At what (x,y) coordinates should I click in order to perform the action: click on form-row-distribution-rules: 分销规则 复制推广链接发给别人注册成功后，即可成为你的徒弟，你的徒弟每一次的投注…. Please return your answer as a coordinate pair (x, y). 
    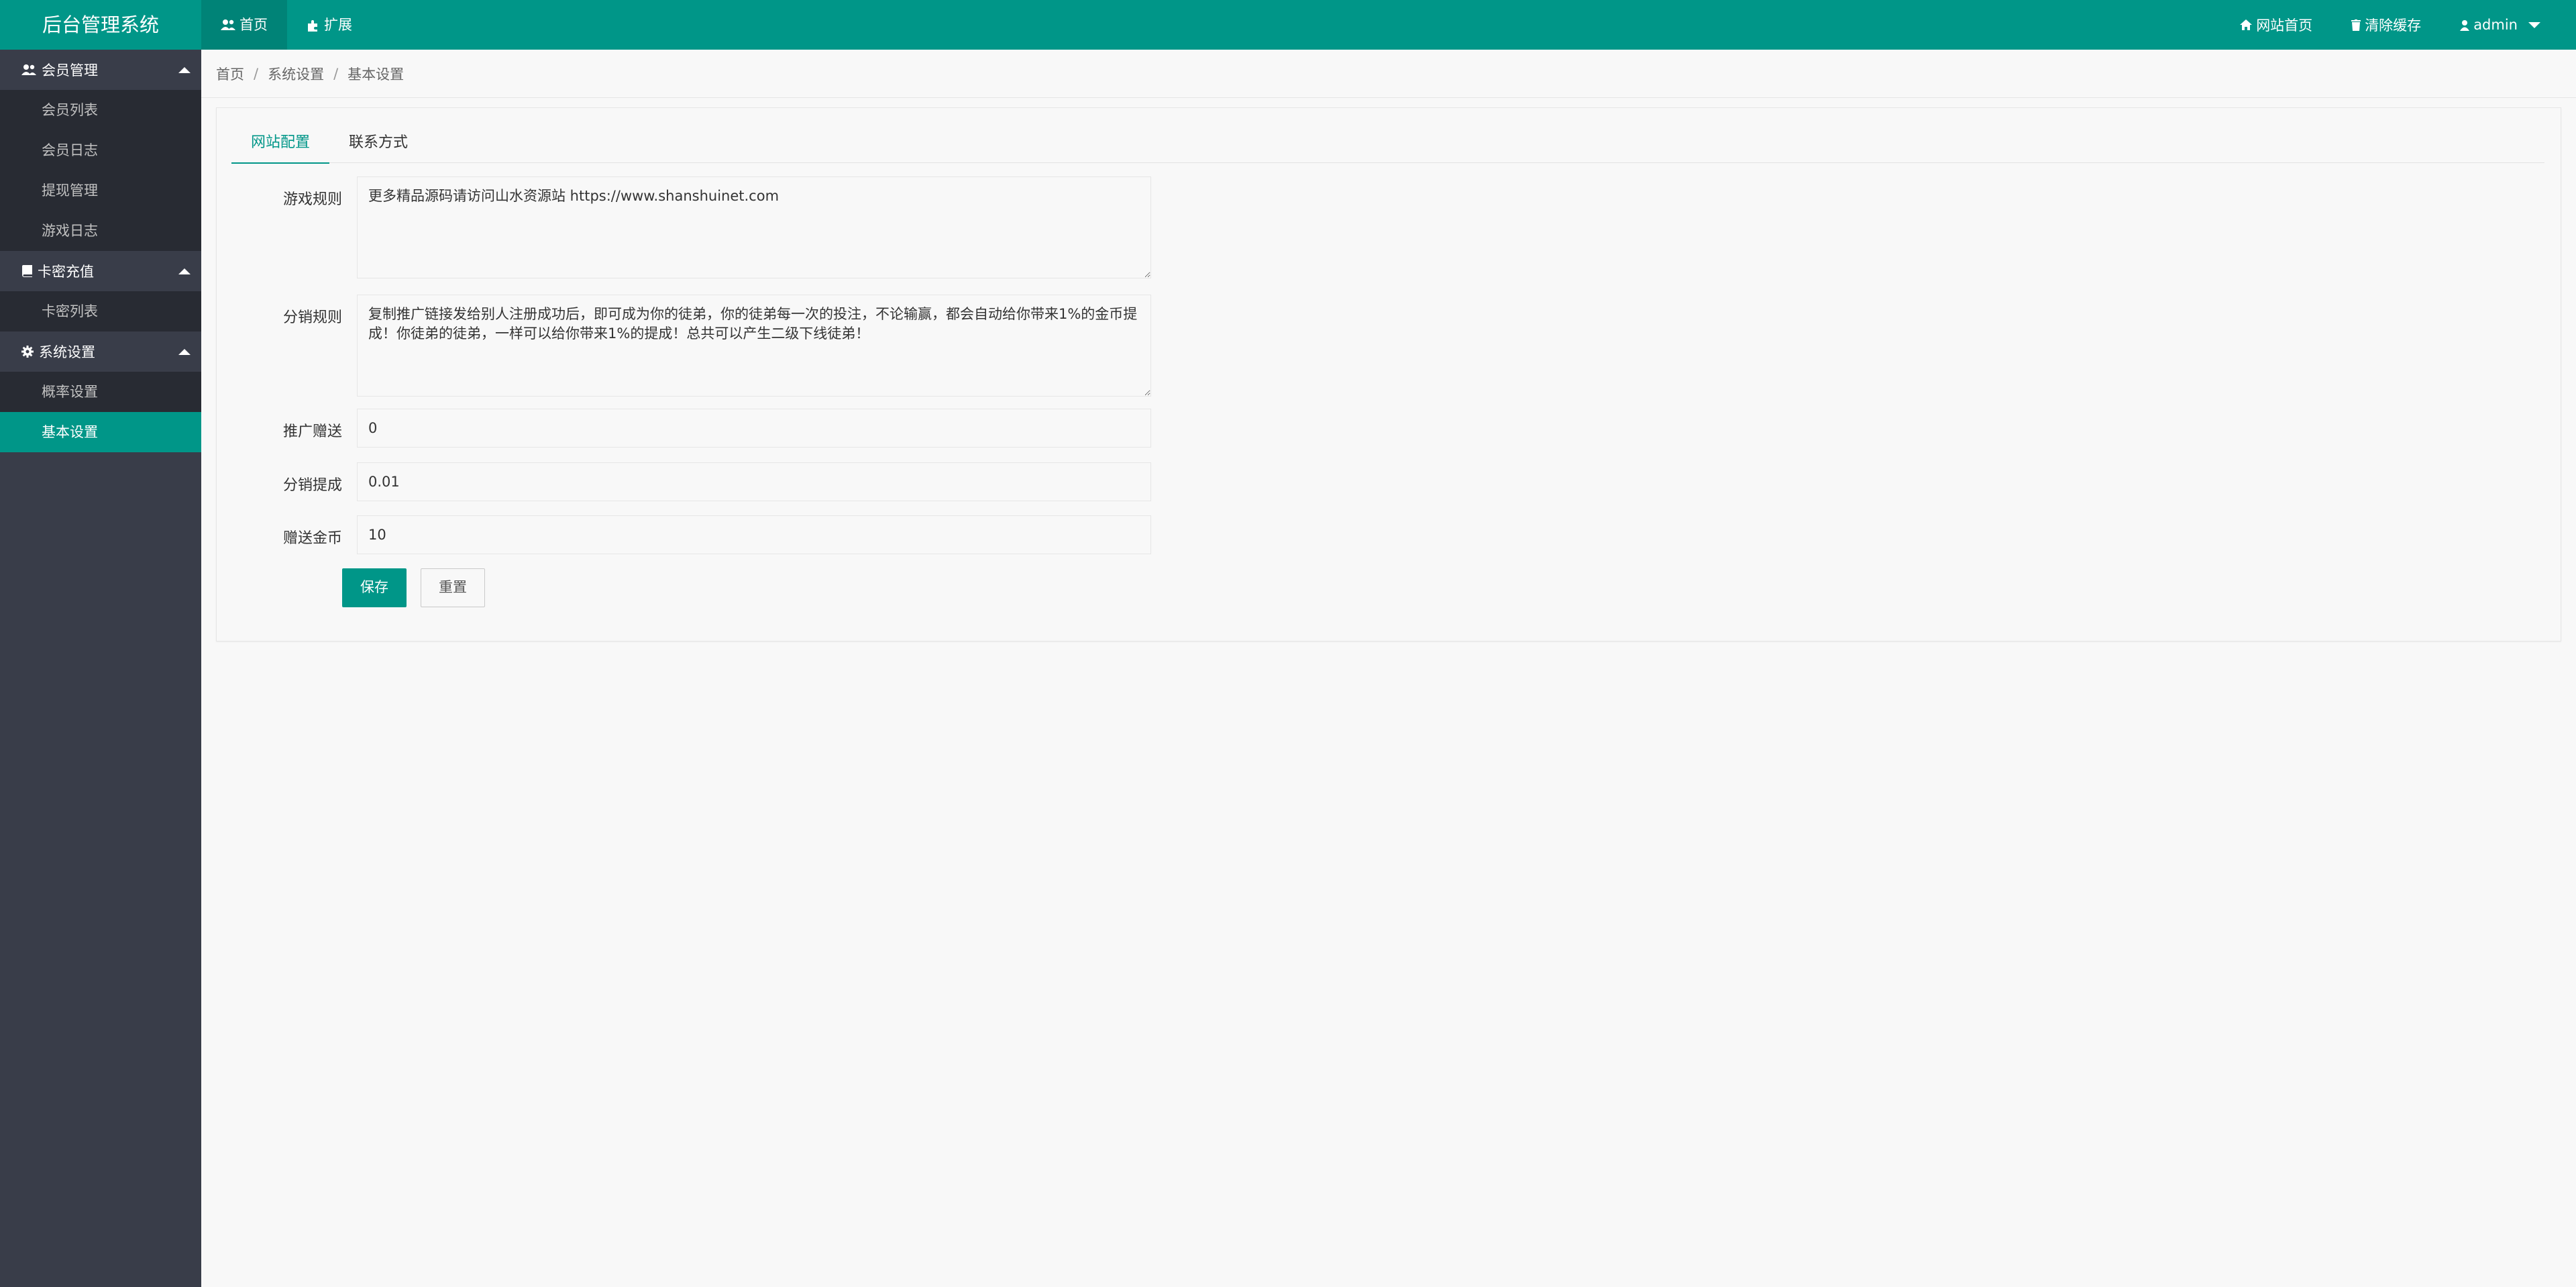
    Looking at the image, I should click on (791, 346).